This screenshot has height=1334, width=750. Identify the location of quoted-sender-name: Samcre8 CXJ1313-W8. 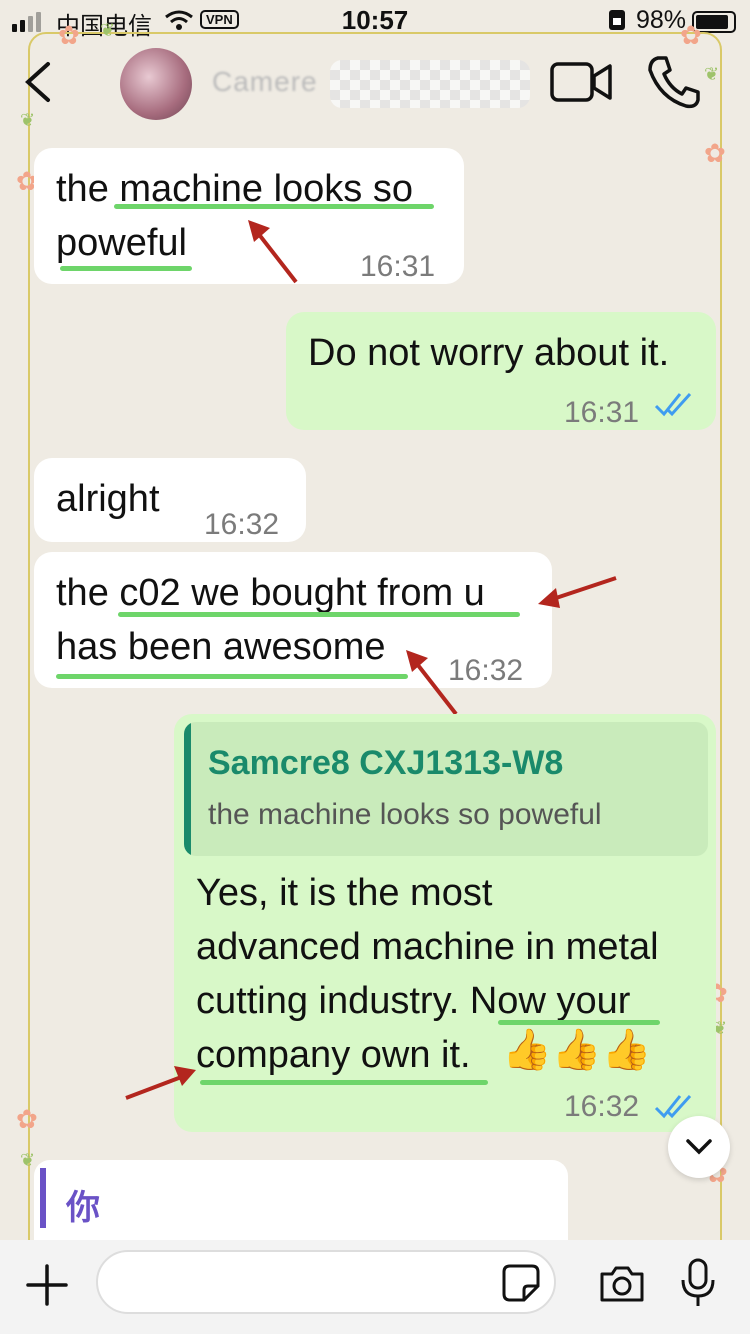
(386, 763).